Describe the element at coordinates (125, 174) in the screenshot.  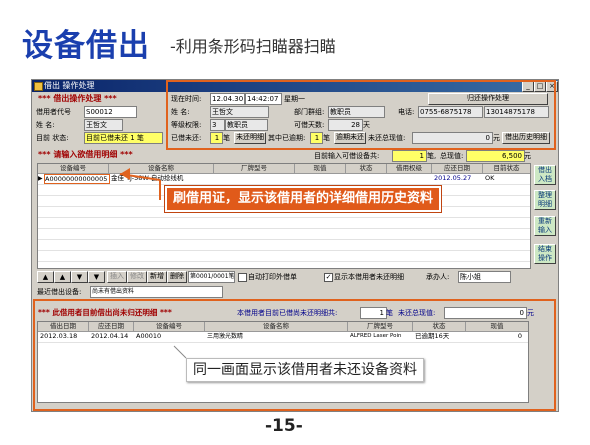
I see `callout-arrow-head` at that location.